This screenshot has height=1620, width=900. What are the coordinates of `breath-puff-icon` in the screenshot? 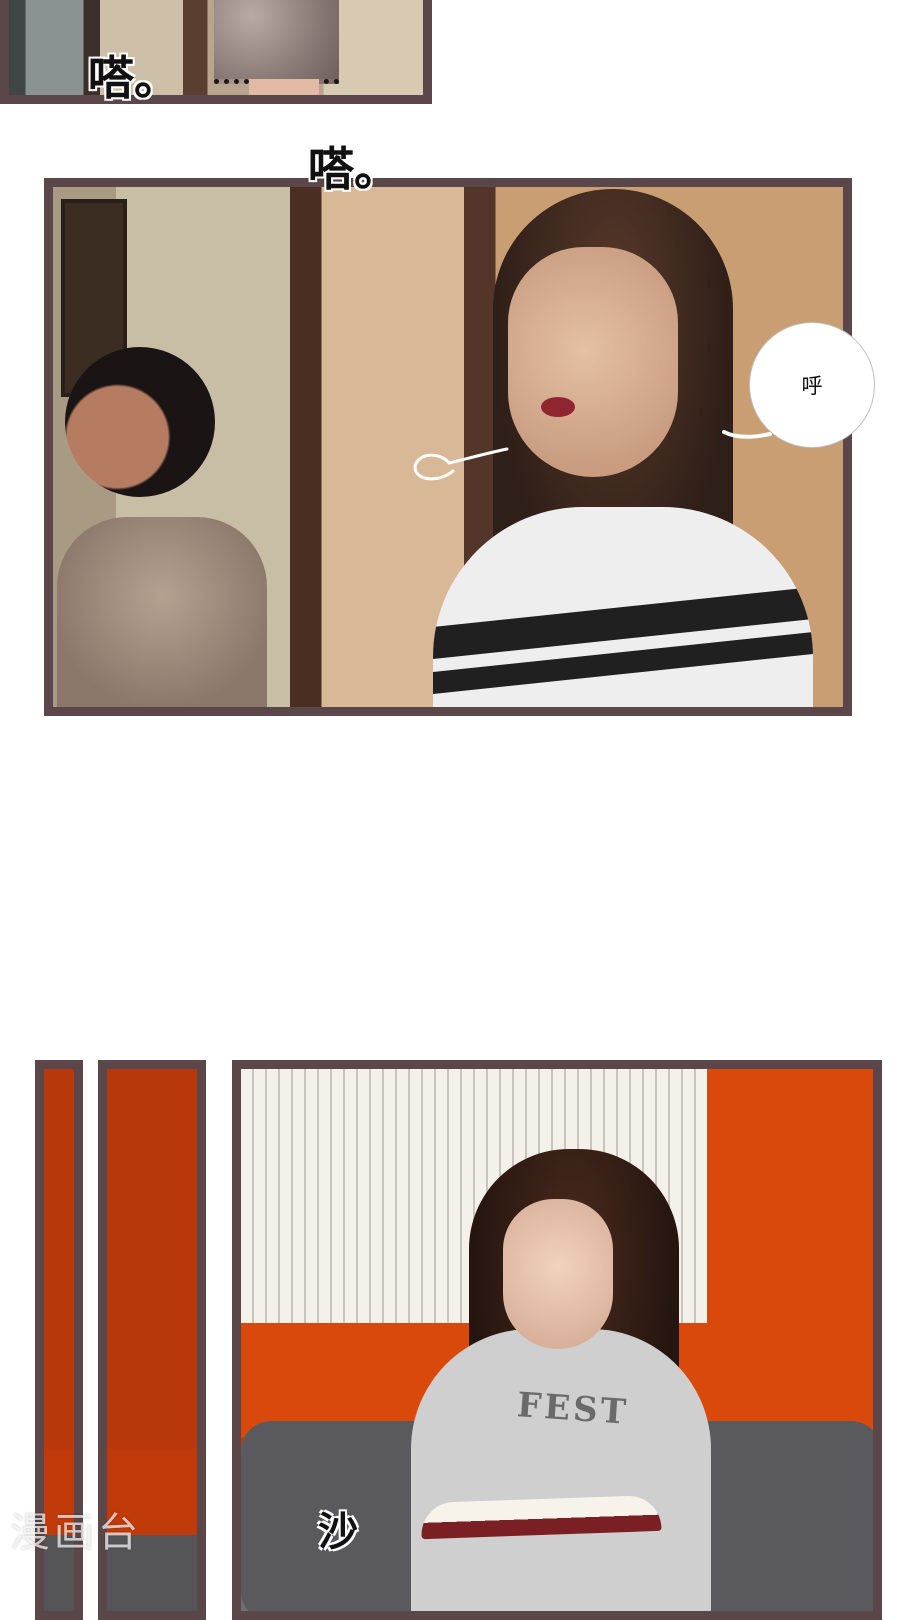 It's located at (461, 464).